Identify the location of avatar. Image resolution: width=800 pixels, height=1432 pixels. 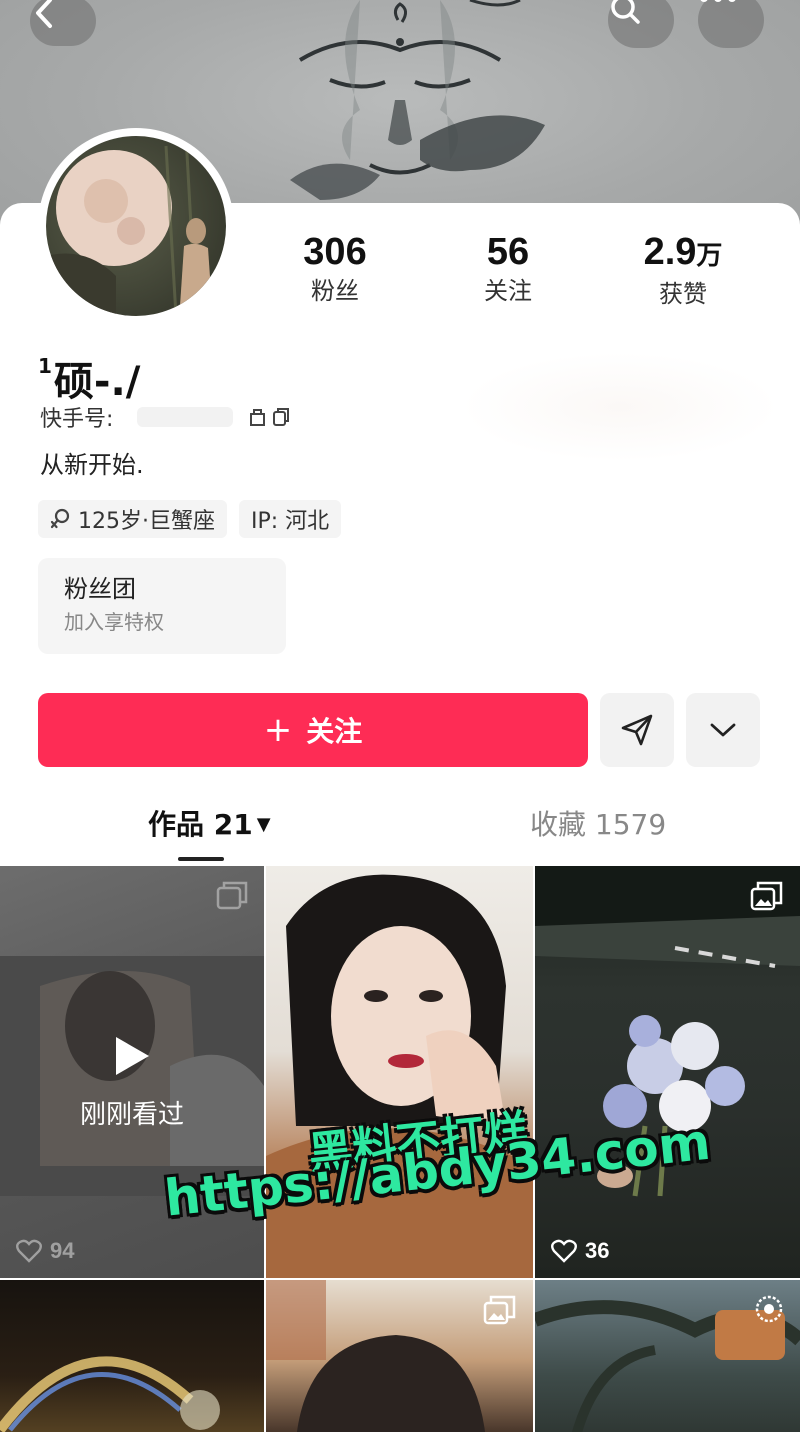
(136, 226).